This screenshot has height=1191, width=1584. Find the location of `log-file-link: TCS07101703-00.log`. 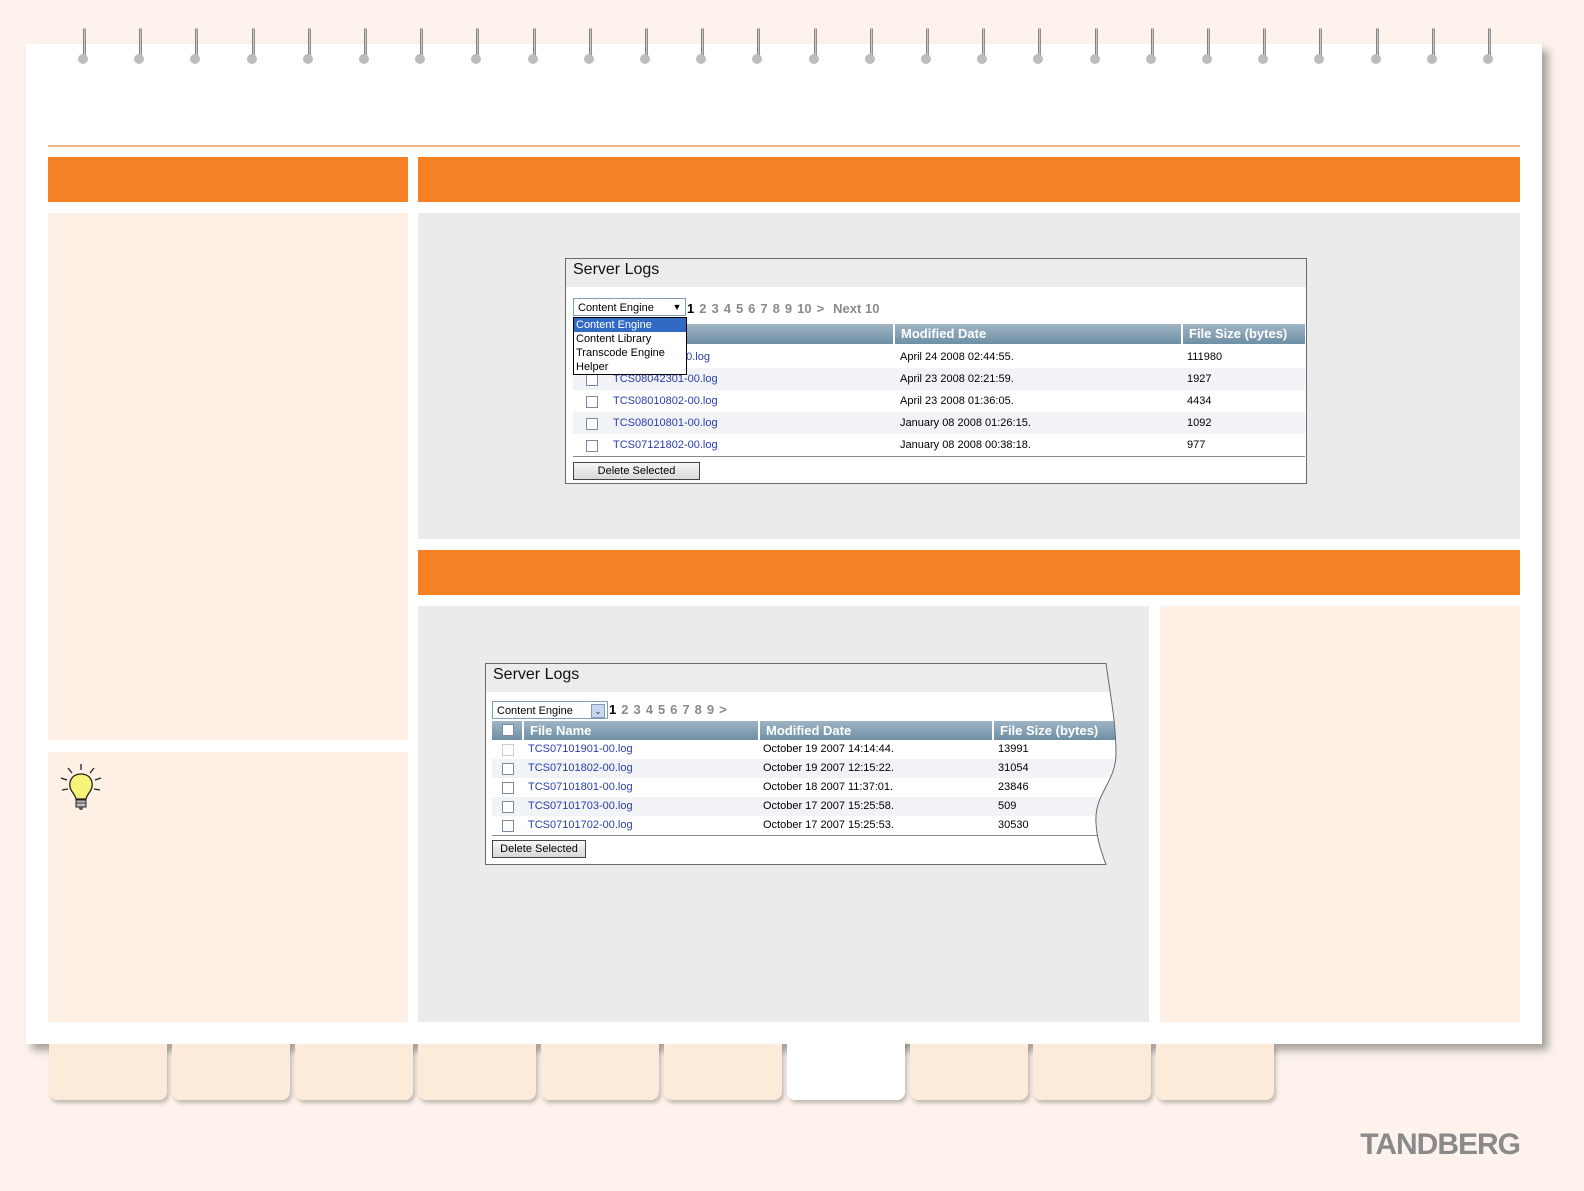

log-file-link: TCS07101703-00.log is located at coordinates (580, 806).